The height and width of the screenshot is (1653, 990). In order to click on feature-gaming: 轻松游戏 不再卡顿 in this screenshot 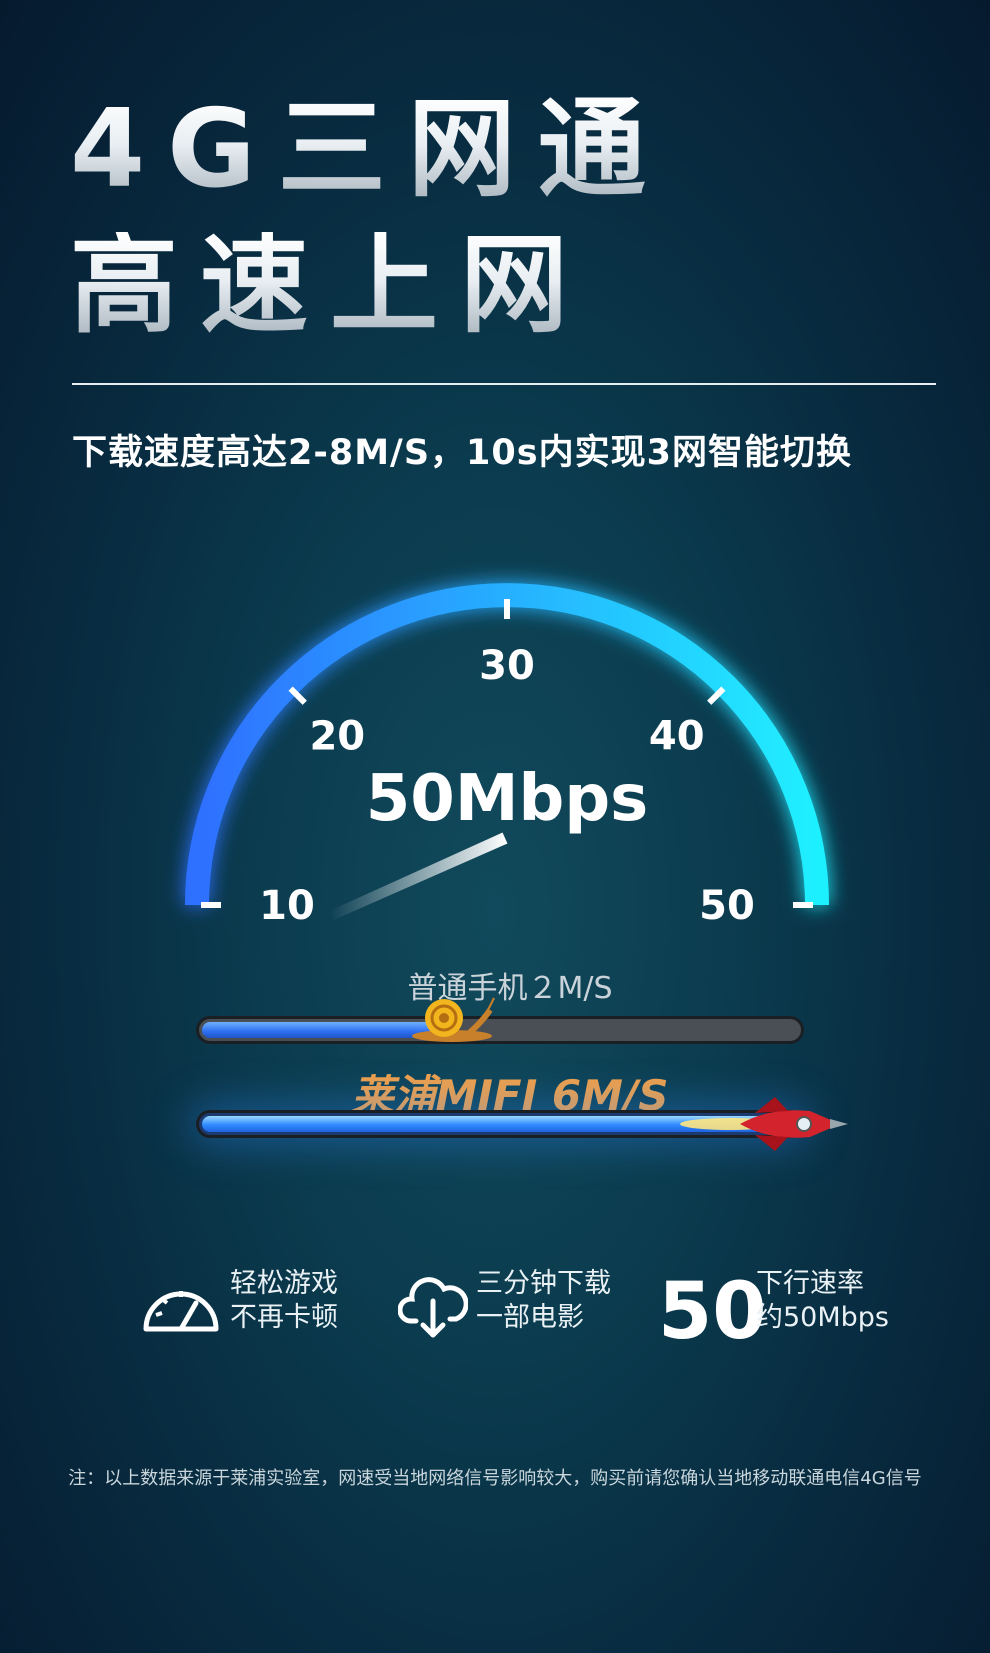, I will do `click(245, 1310)`.